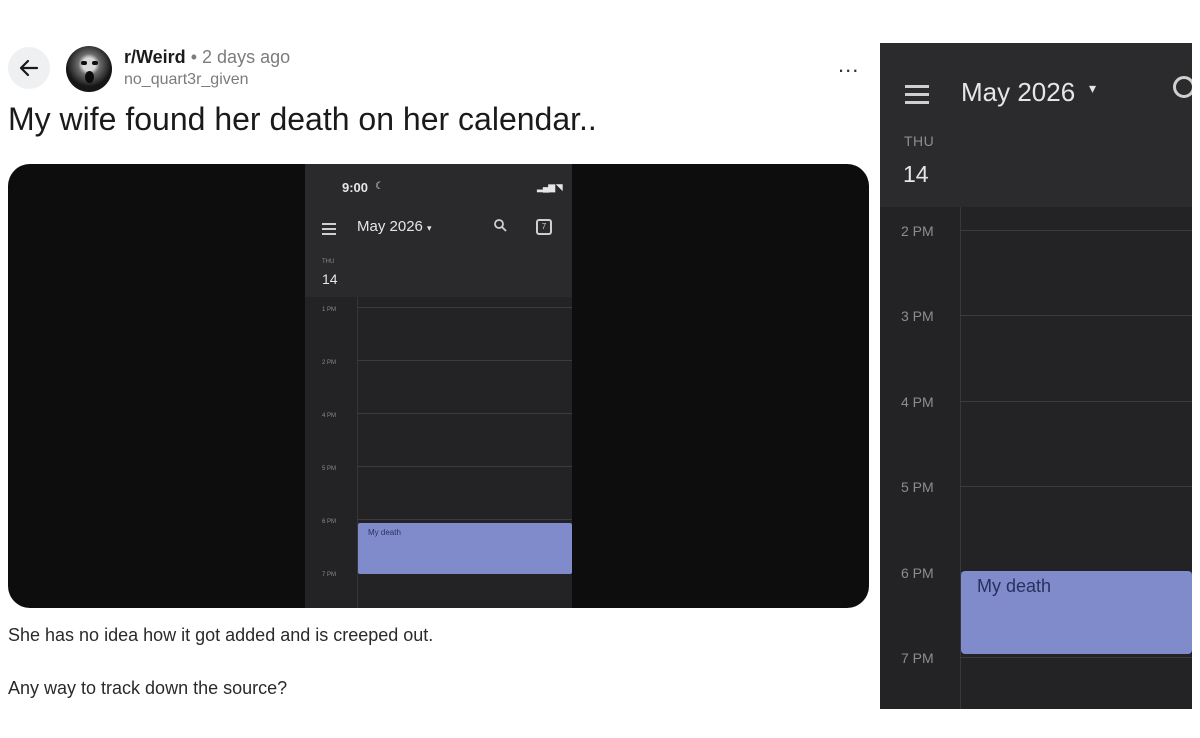 The width and height of the screenshot is (1200, 738). Describe the element at coordinates (246, 57) in the screenshot. I see `post-timestamp: 2 days ago` at that location.